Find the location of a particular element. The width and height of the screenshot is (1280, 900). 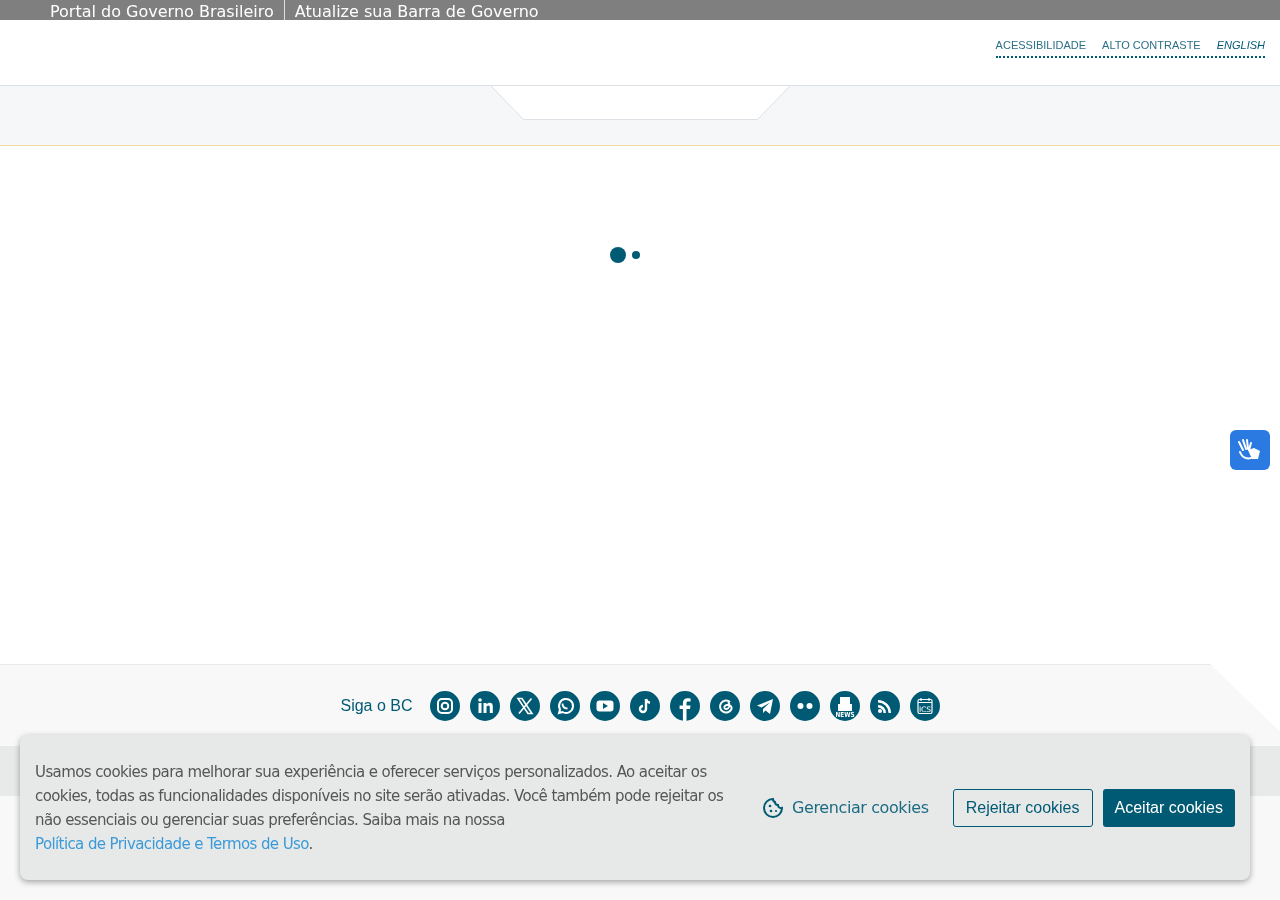

follow-label: Siga o BC is located at coordinates (376, 705).